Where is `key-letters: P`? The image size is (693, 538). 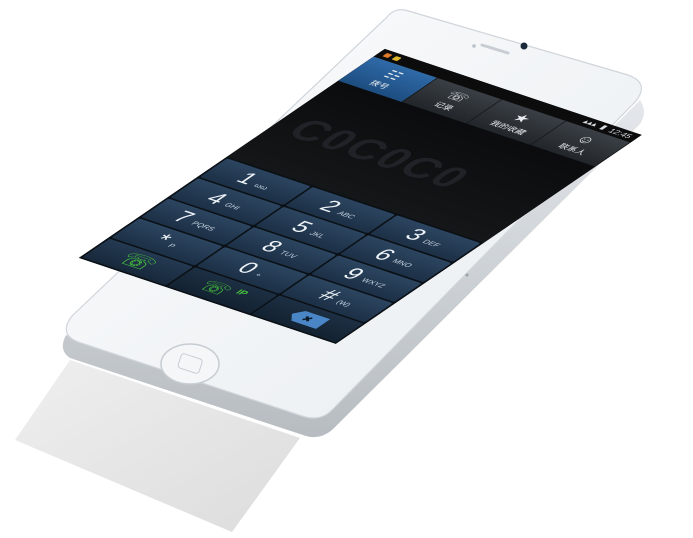
key-letters: P is located at coordinates (171, 246).